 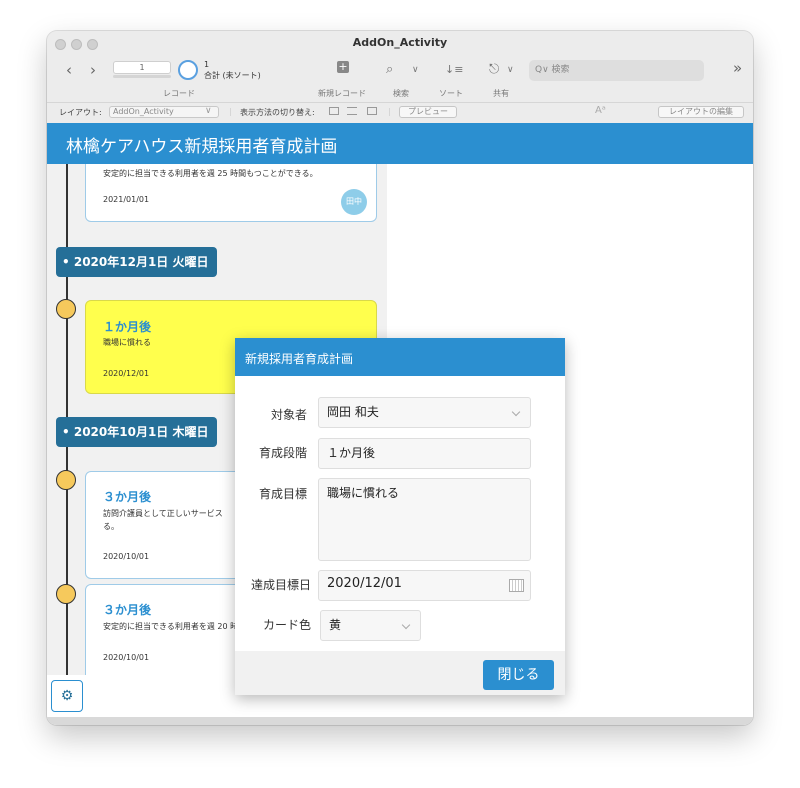 I want to click on layout-select: AddOn_Activity, so click(x=164, y=112).